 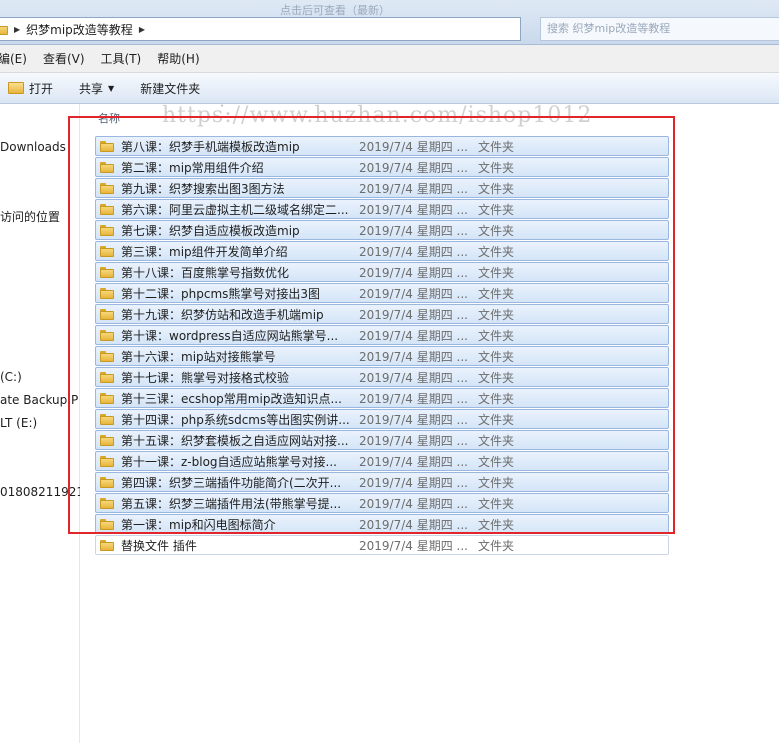 I want to click on nav-item-drive-e: LT (E:), so click(x=18, y=423).